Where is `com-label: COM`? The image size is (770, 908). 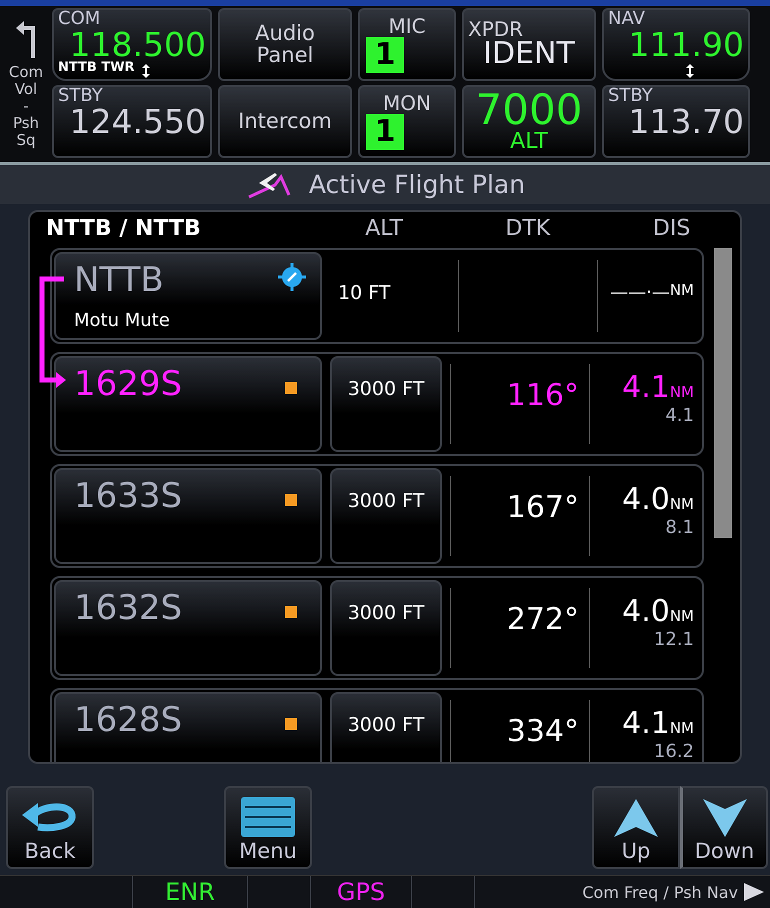
com-label: COM is located at coordinates (80, 19).